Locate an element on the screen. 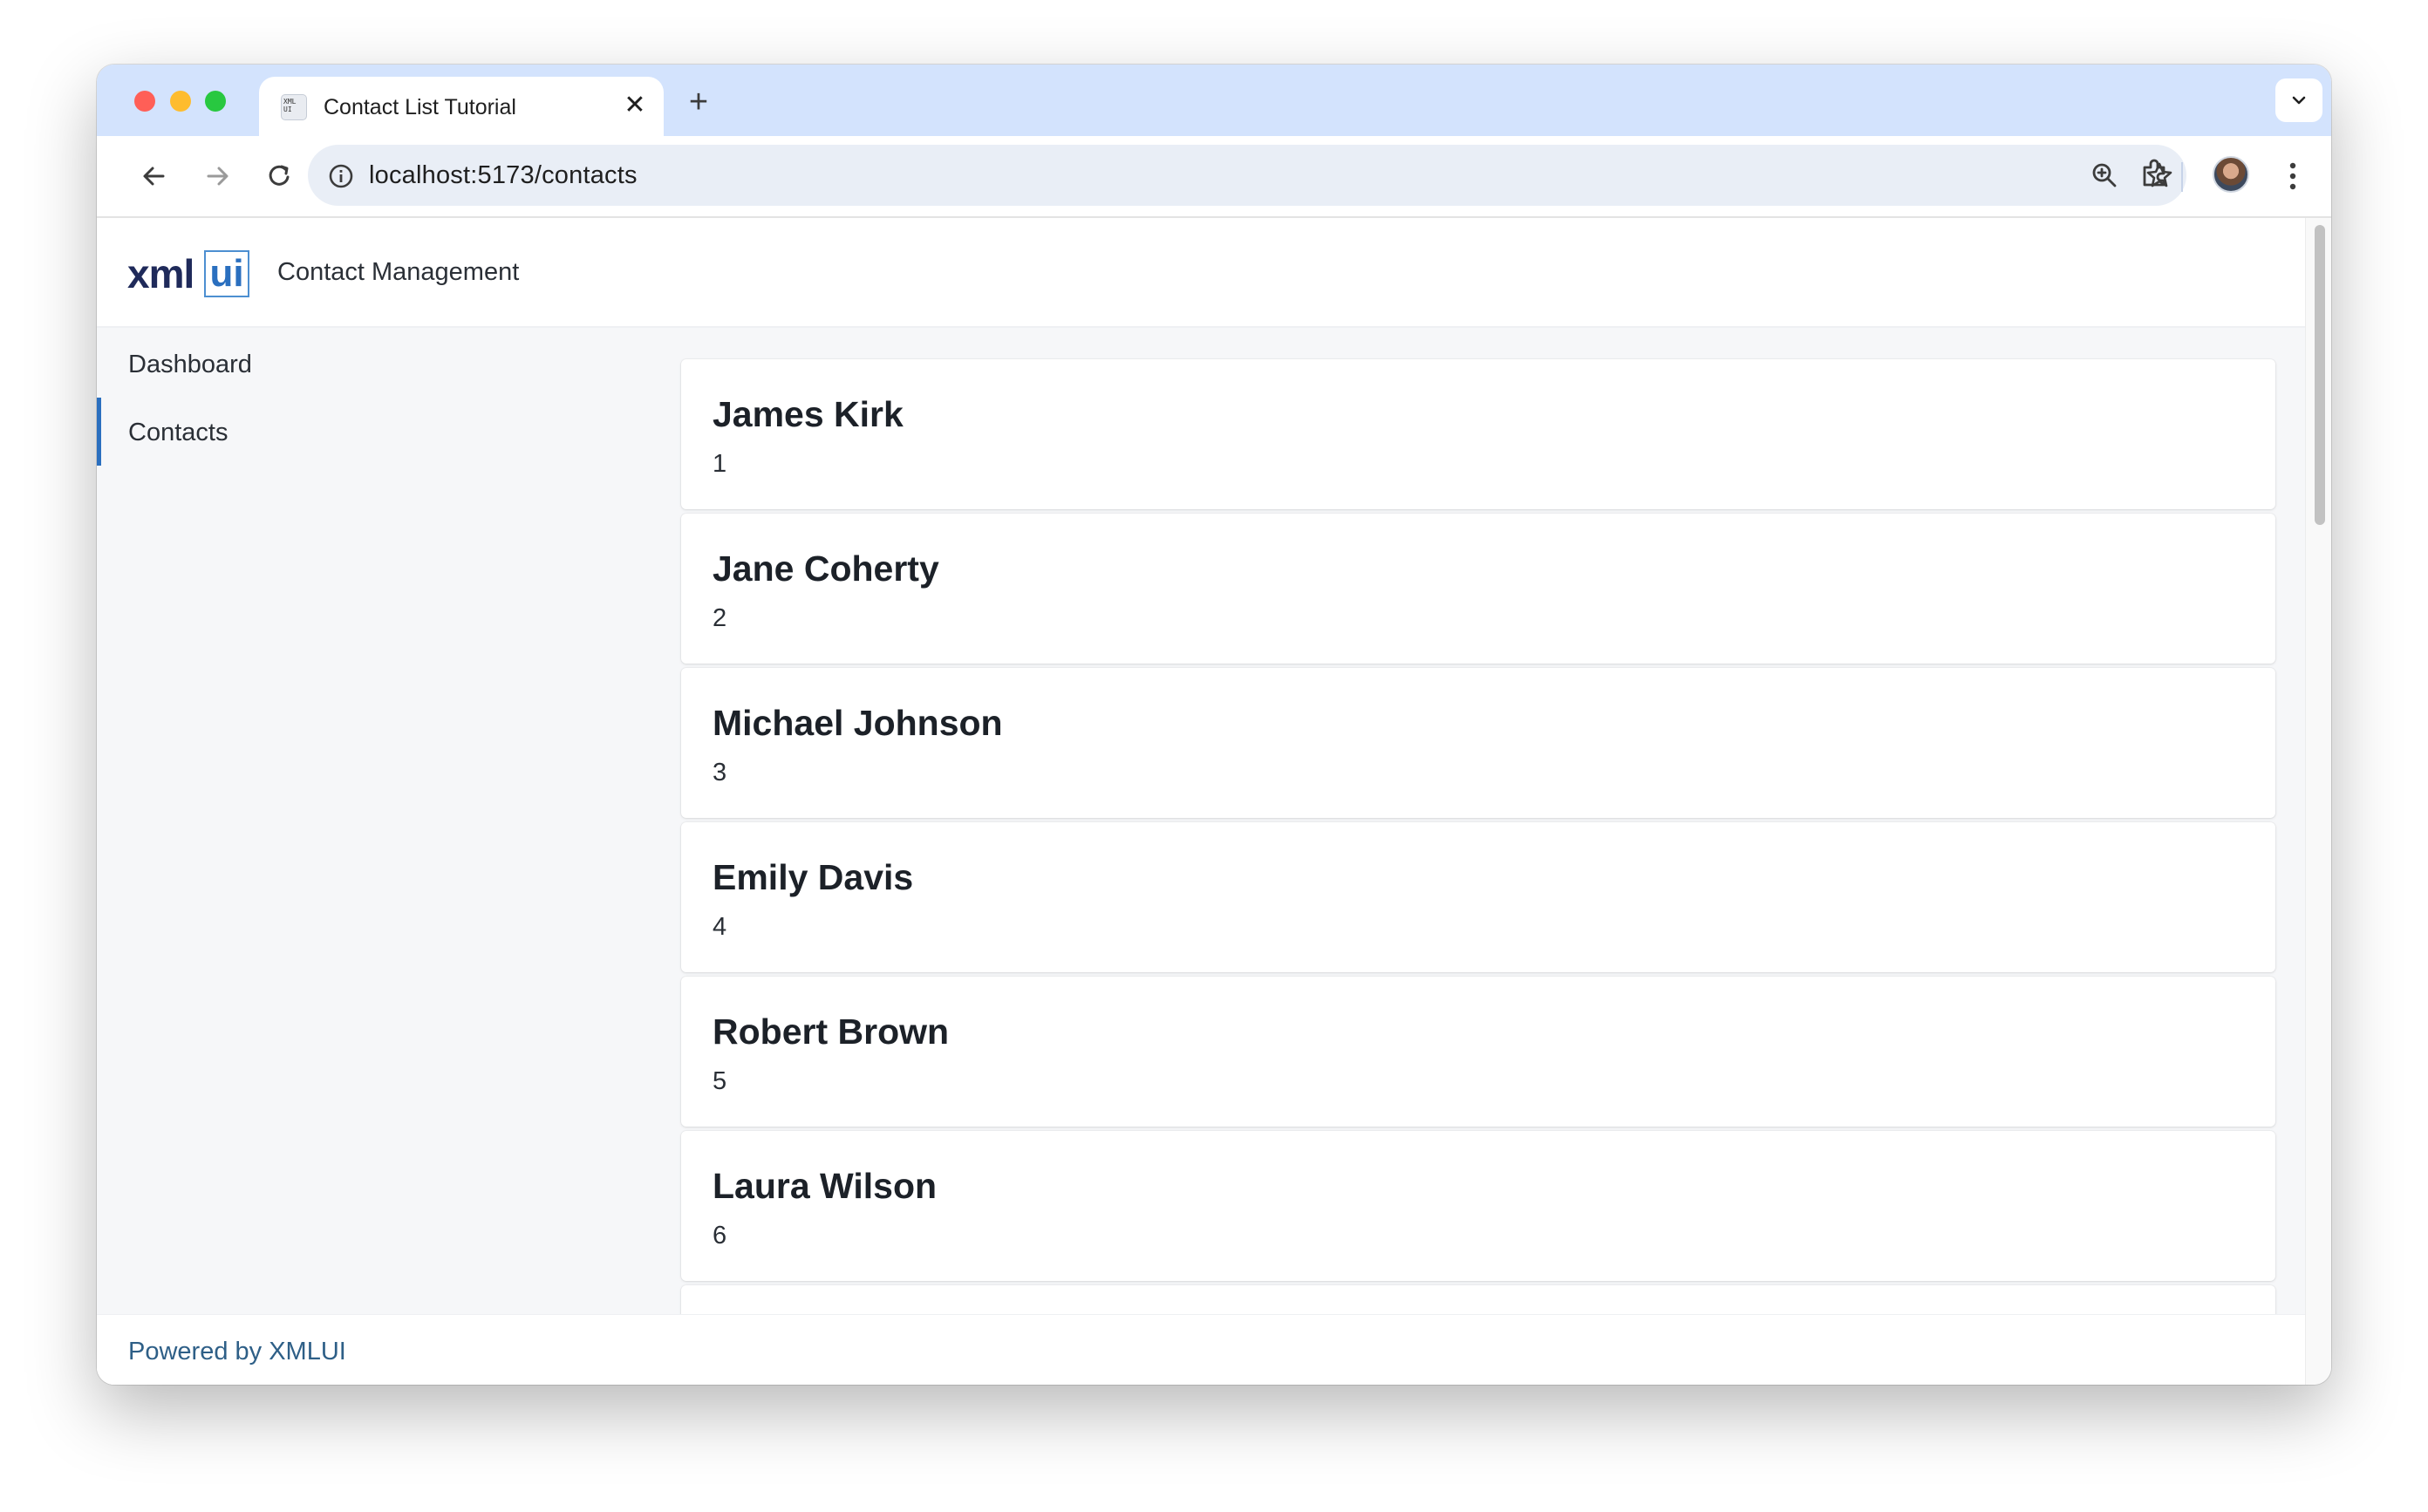 Image resolution: width=2428 pixels, height=1512 pixels. tab-contact-list-tutorial: XML UI Contact List Tutorial ✕ is located at coordinates (461, 106).